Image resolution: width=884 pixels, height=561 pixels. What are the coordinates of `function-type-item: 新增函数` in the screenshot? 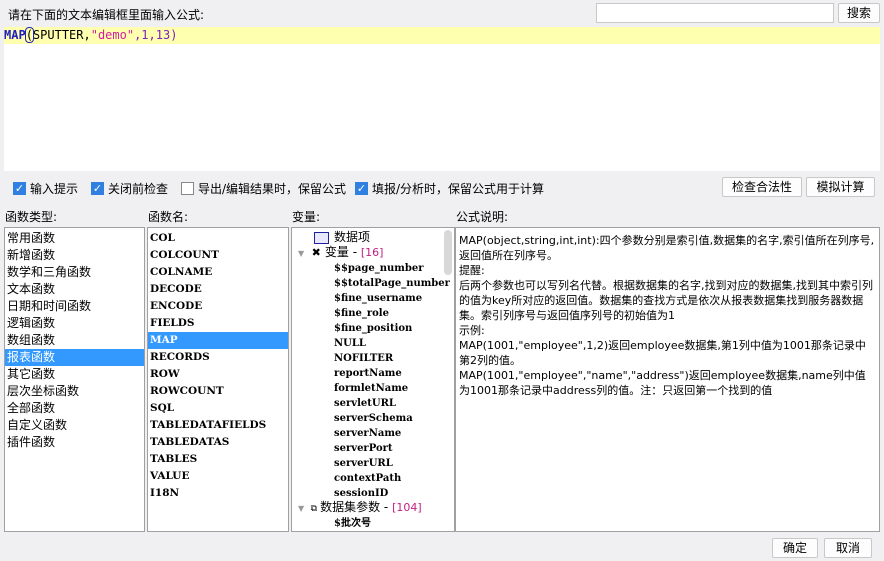 It's located at (74, 255).